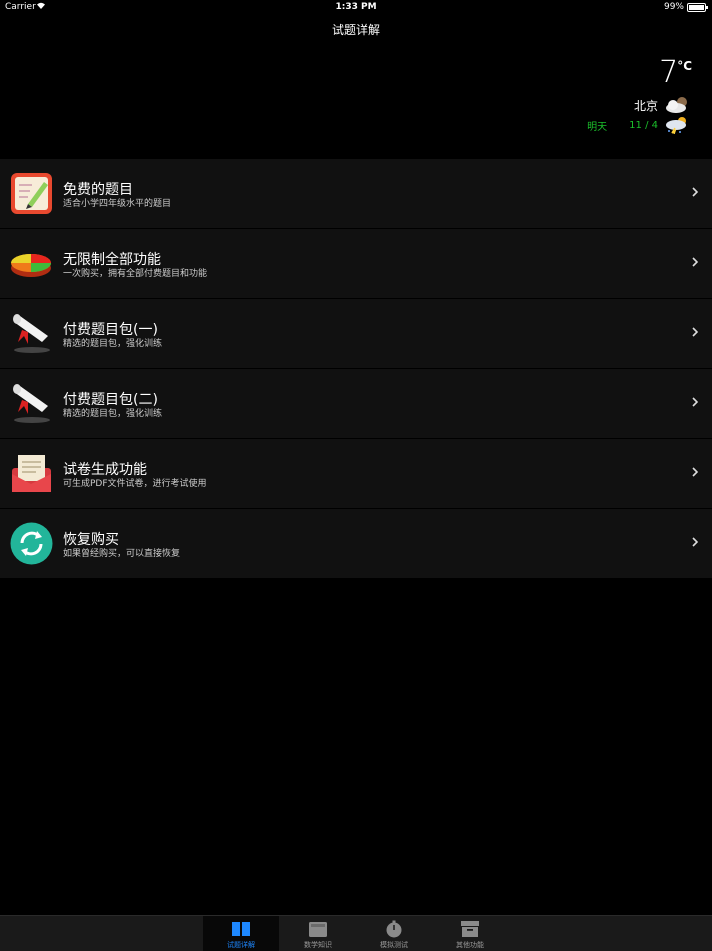  I want to click on cloudy-night-icon, so click(676, 105).